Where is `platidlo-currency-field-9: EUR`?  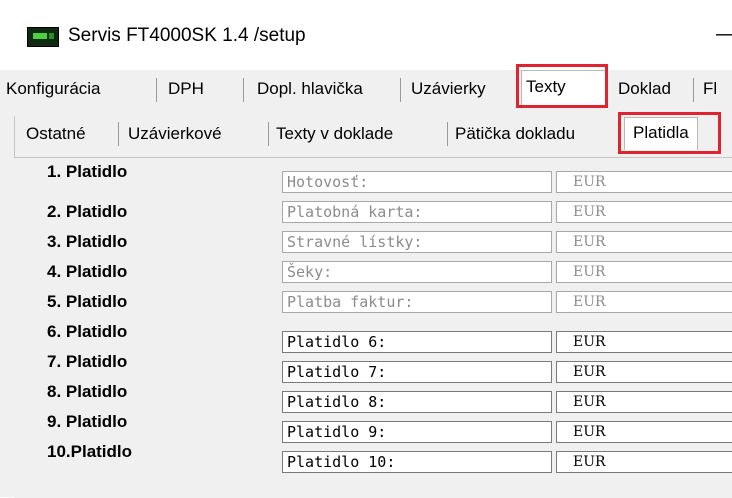
platidlo-currency-field-9: EUR is located at coordinates (644, 432).